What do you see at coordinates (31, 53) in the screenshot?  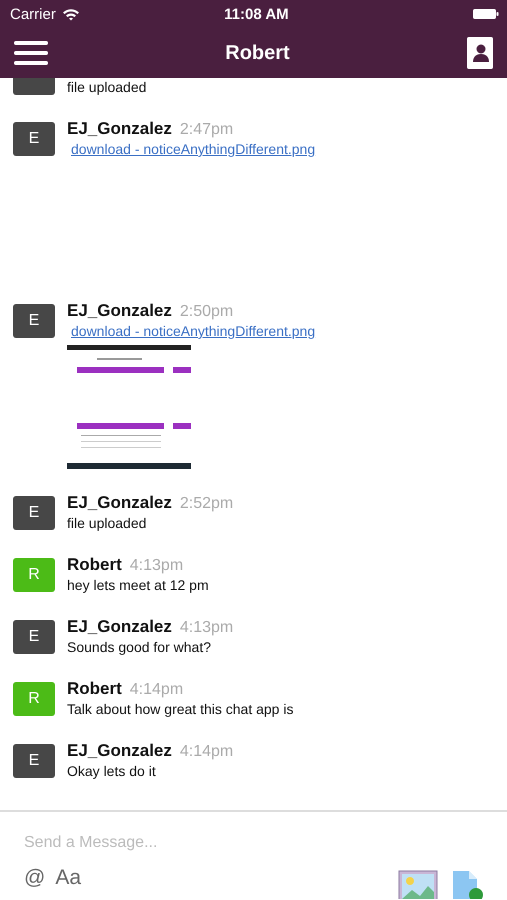 I see `menu-icon` at bounding box center [31, 53].